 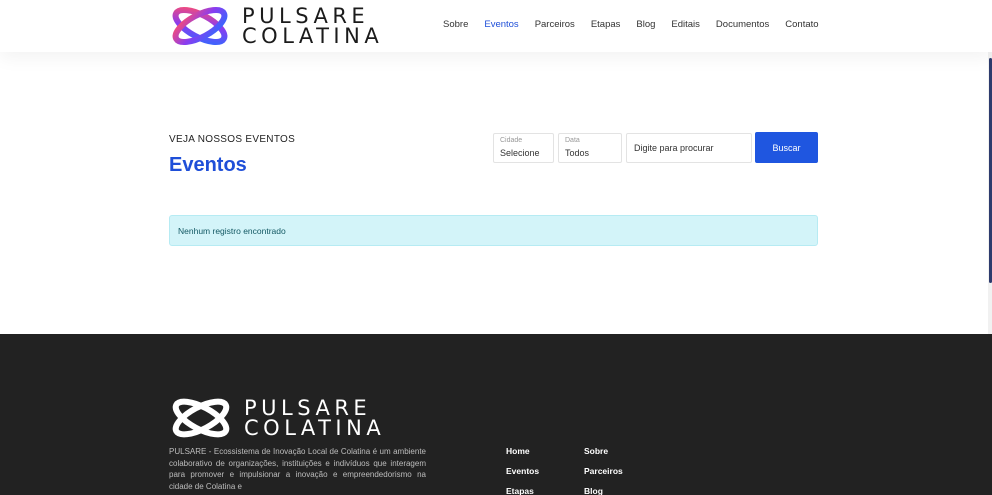 What do you see at coordinates (200, 26) in the screenshot?
I see `pulsare-logo-icon` at bounding box center [200, 26].